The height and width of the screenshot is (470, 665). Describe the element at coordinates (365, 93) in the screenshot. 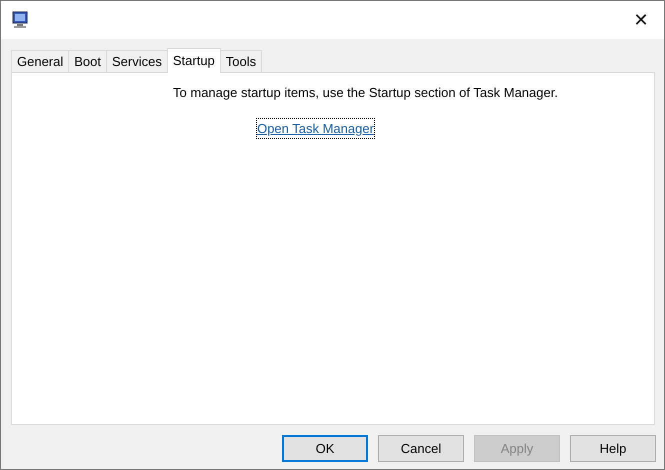

I see `info-text: To manage startup items, use the Startup section of Task Manager.` at that location.